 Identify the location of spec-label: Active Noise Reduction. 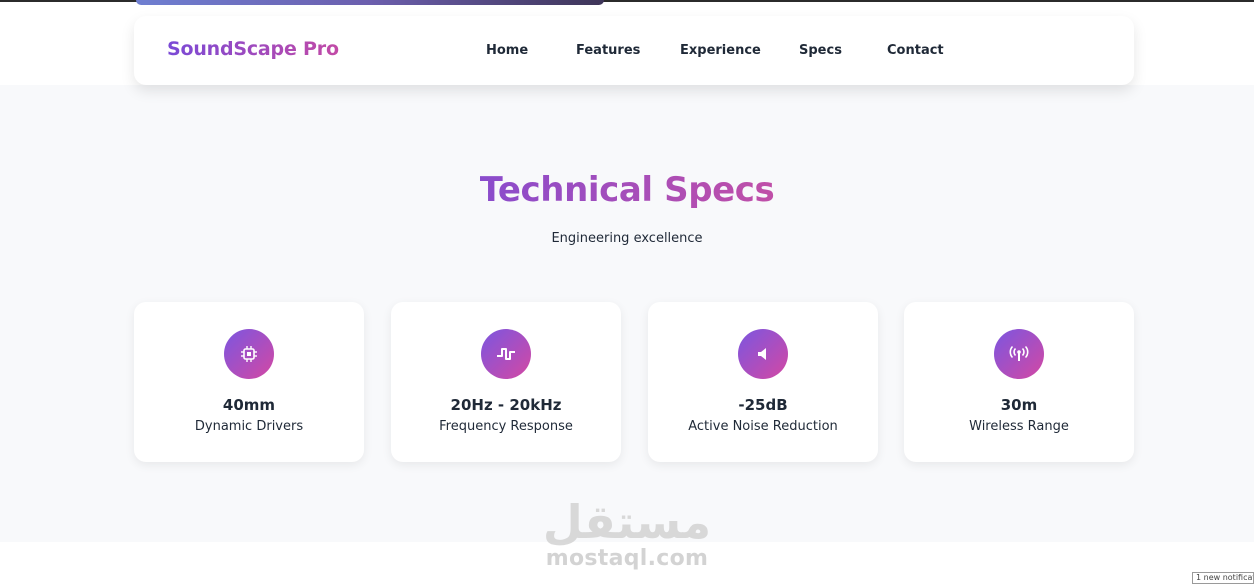
(763, 426).